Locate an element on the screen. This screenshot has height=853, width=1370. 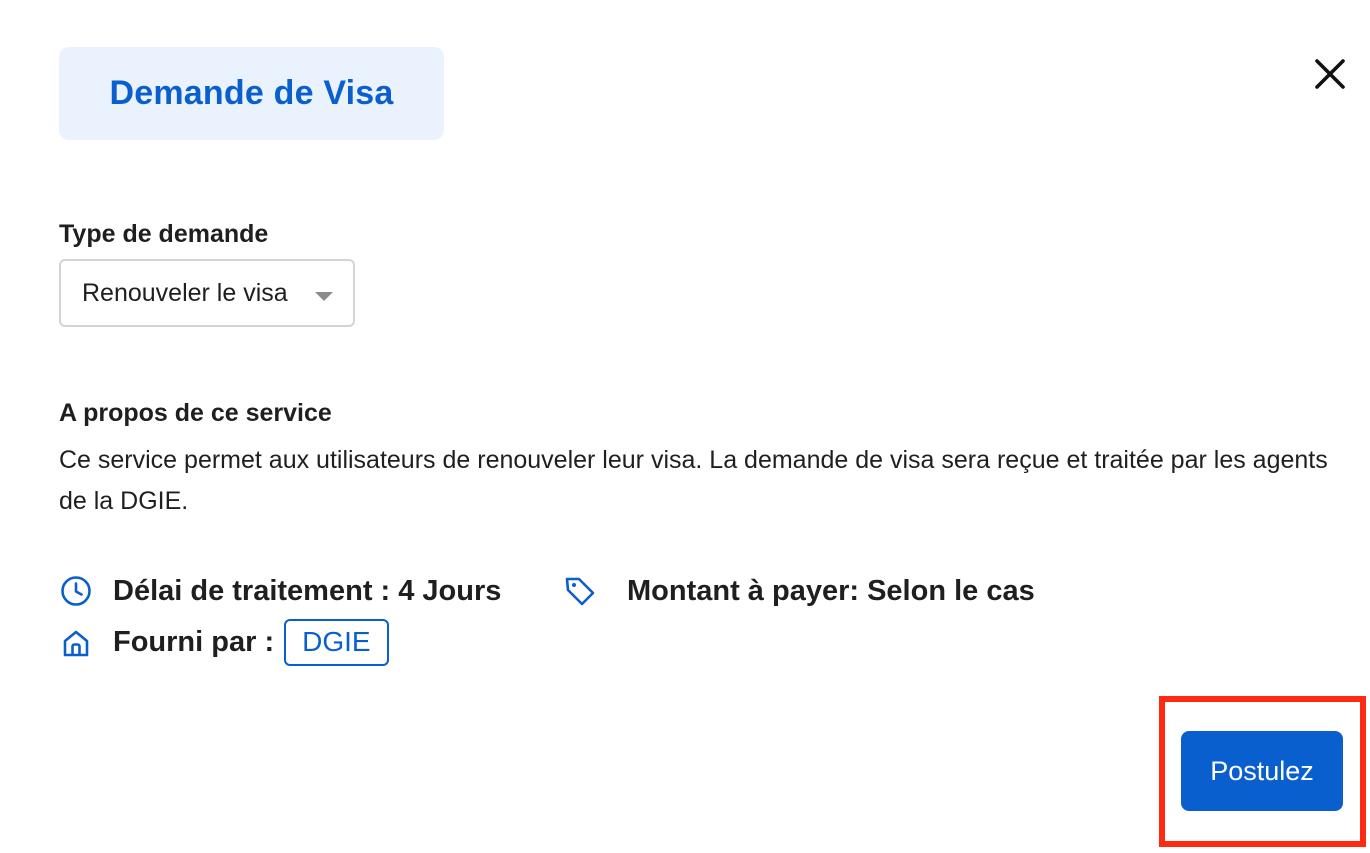
close-icon is located at coordinates (1330, 74).